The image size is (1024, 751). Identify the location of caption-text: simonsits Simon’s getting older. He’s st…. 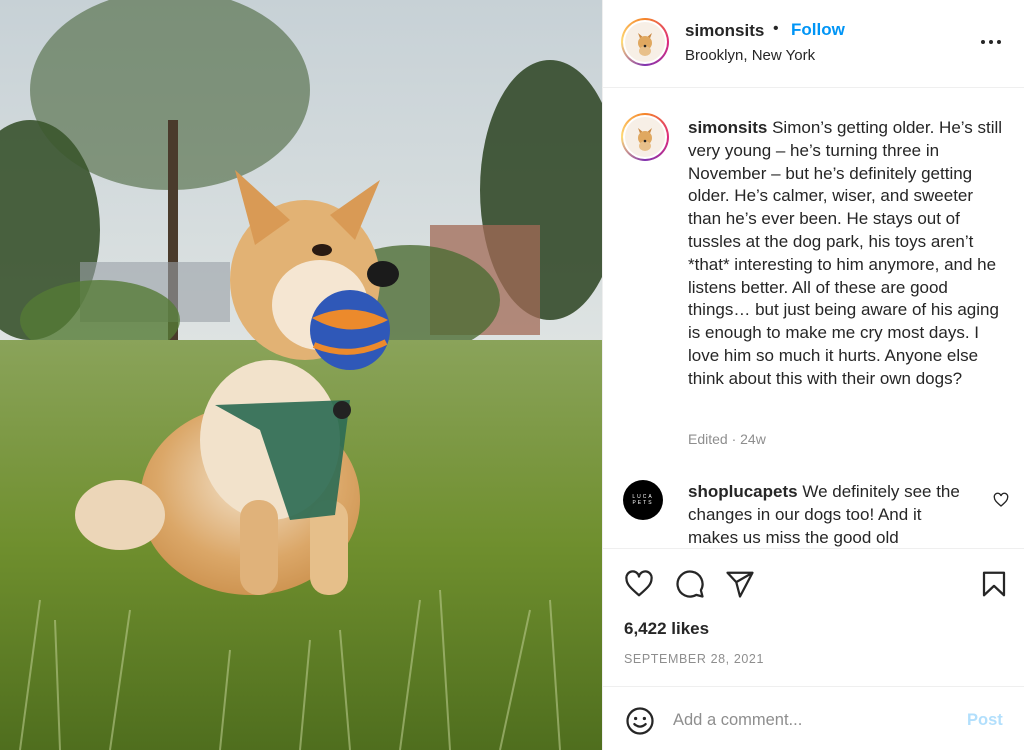
(847, 254).